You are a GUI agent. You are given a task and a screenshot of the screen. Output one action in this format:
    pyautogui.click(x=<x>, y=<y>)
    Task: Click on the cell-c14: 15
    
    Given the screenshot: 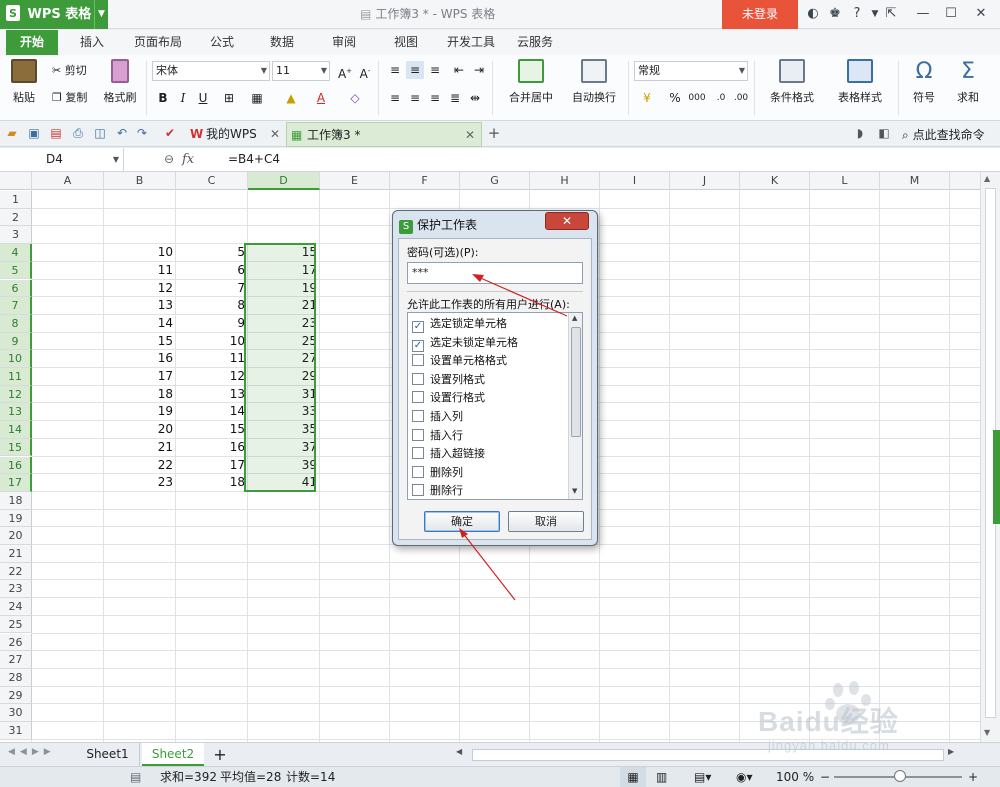 What is the action you would take?
    pyautogui.click(x=212, y=430)
    